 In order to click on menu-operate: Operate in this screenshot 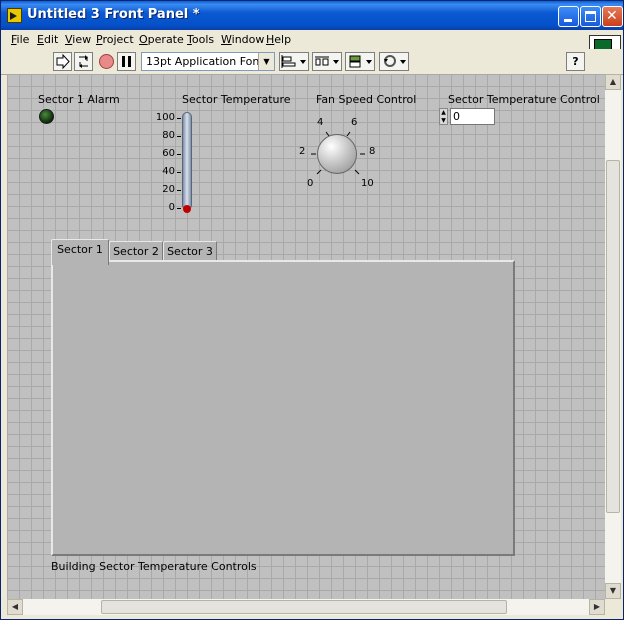, I will do `click(161, 39)`.